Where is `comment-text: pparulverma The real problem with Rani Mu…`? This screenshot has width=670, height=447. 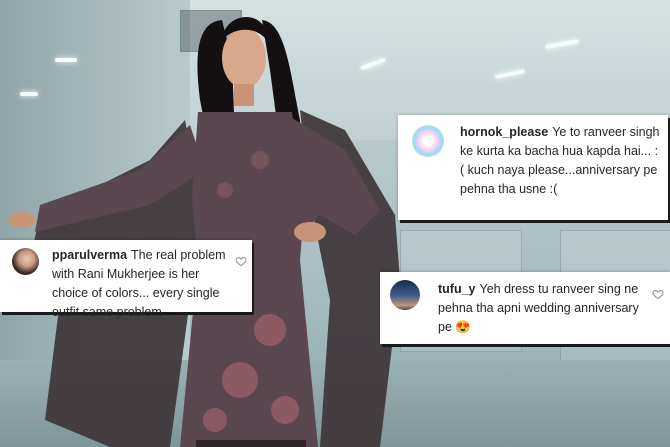 comment-text: pparulverma The real problem with Rani Mu… is located at coordinates (139, 284).